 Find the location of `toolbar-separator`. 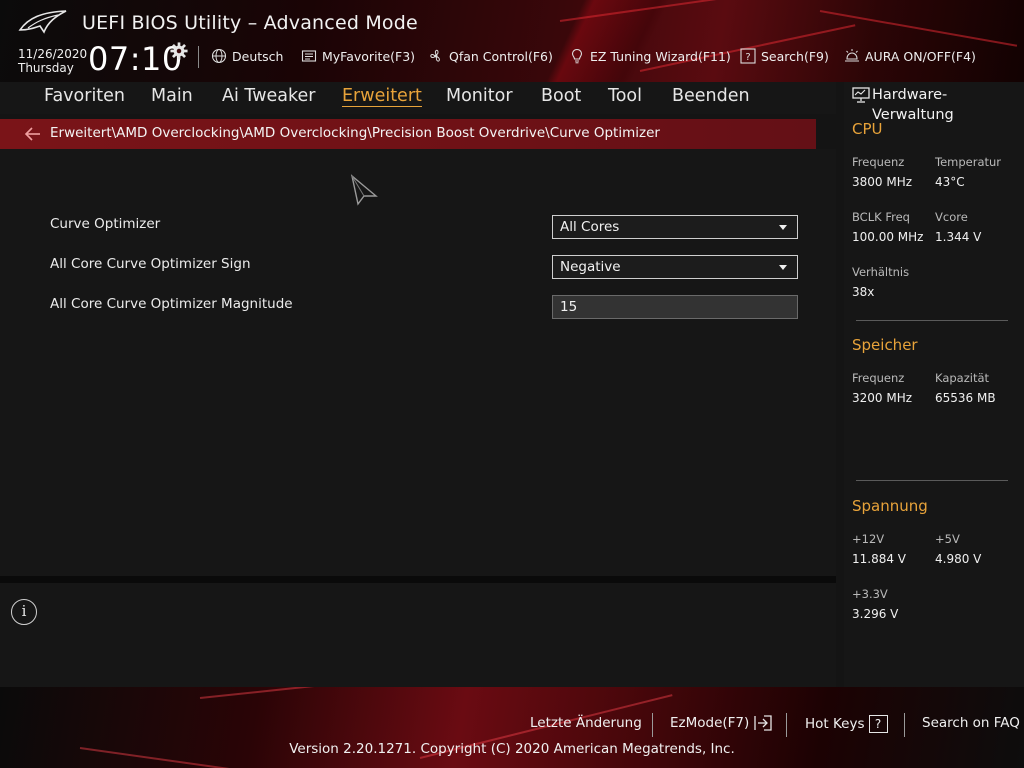

toolbar-separator is located at coordinates (198, 57).